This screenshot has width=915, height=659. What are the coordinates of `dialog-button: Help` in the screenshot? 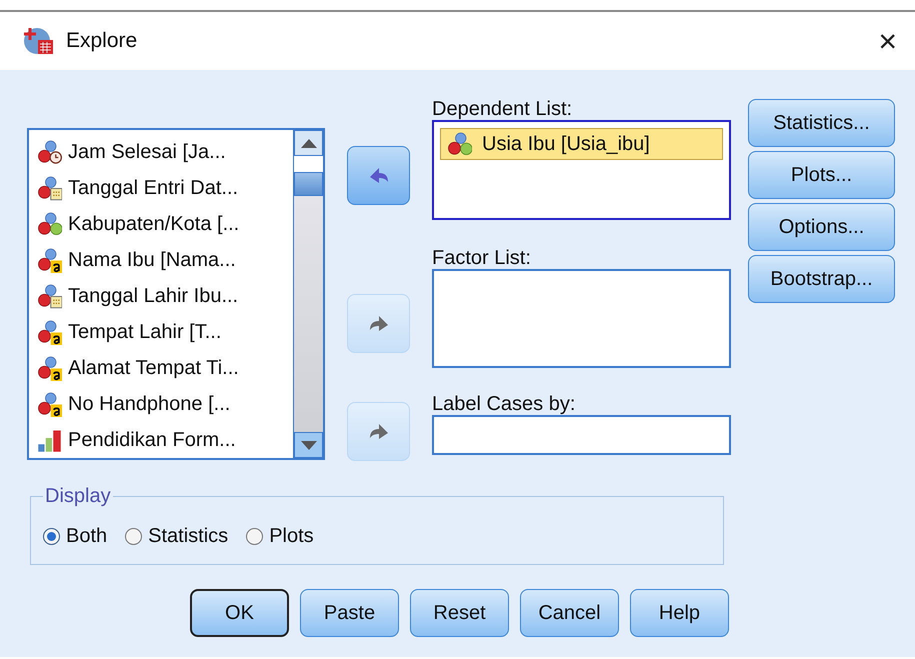 It's located at (679, 613).